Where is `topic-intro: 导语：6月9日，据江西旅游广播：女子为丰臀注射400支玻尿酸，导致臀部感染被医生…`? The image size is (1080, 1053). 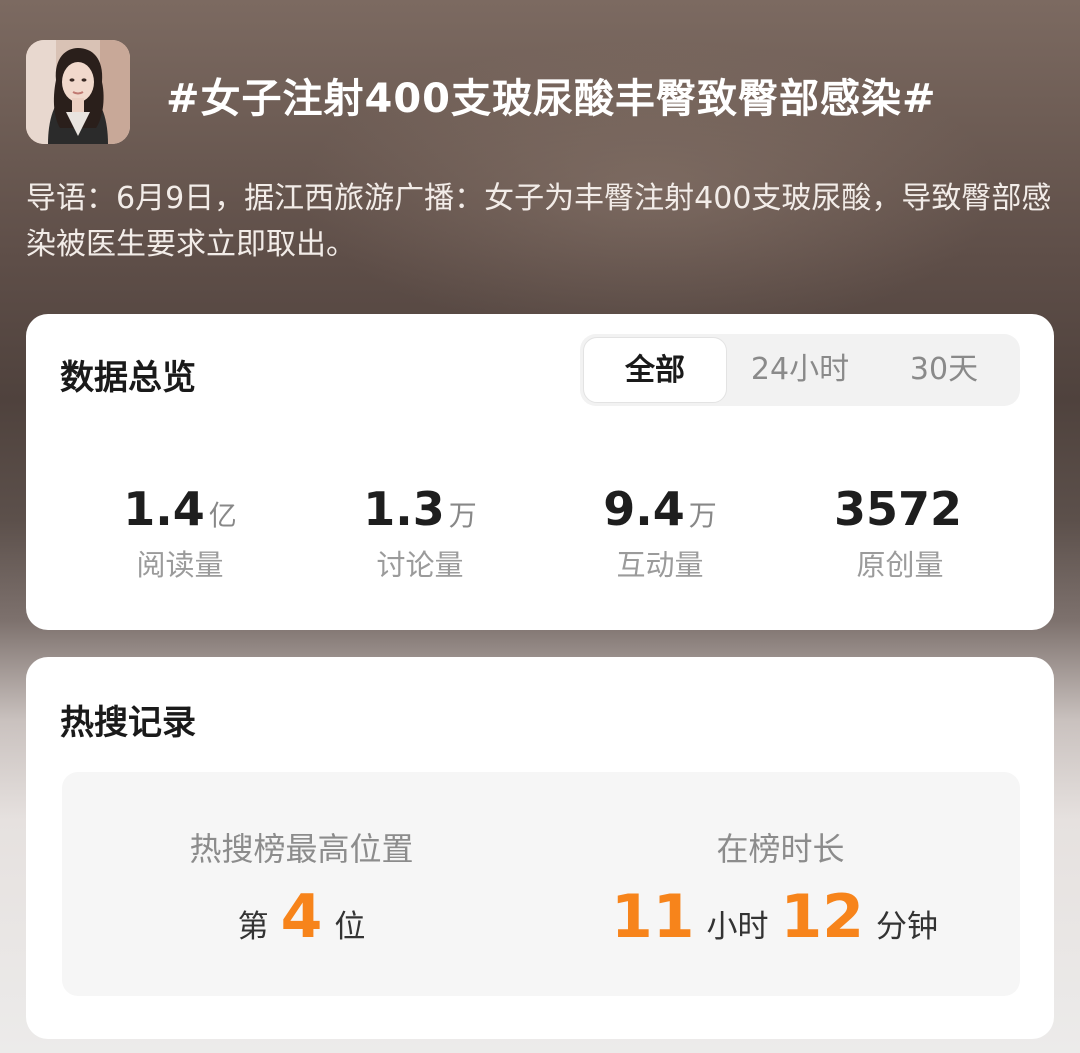
topic-intro: 导语：6月9日，据江西旅游广播：女子为丰臀注射400支玻尿酸，导致臀部感染被医生… is located at coordinates (539, 221).